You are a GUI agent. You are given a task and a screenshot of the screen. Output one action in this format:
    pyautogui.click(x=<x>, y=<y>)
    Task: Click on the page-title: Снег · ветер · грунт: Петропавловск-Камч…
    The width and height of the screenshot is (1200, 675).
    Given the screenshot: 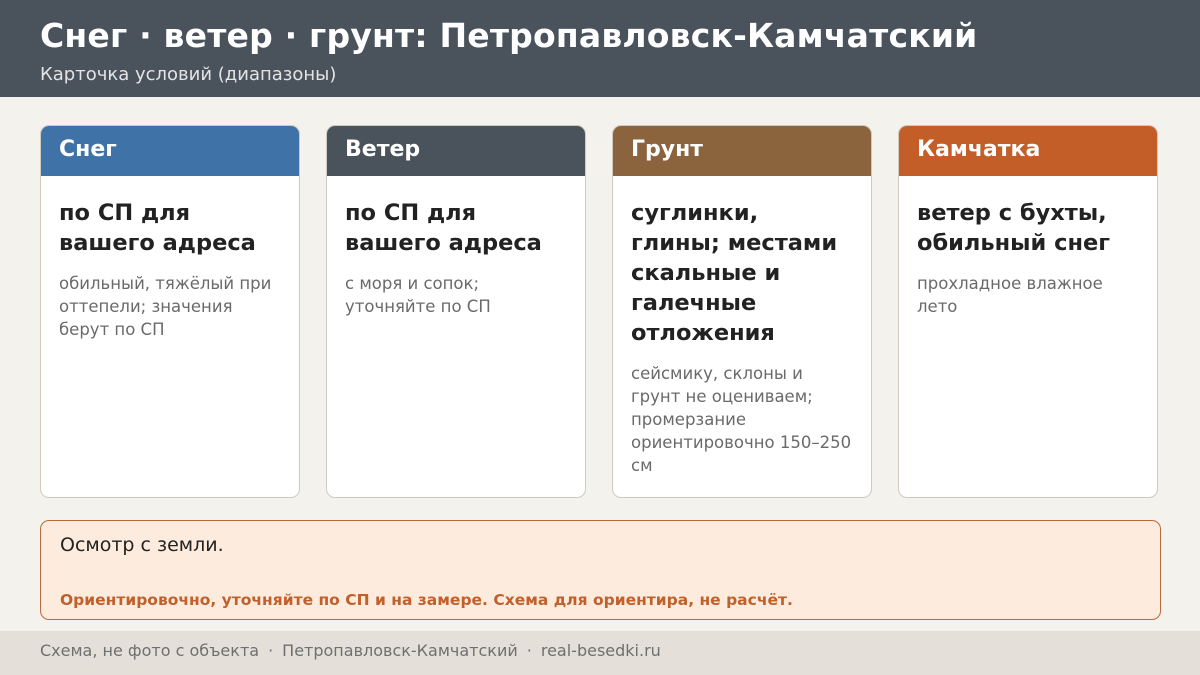 What is the action you would take?
    pyautogui.click(x=509, y=35)
    